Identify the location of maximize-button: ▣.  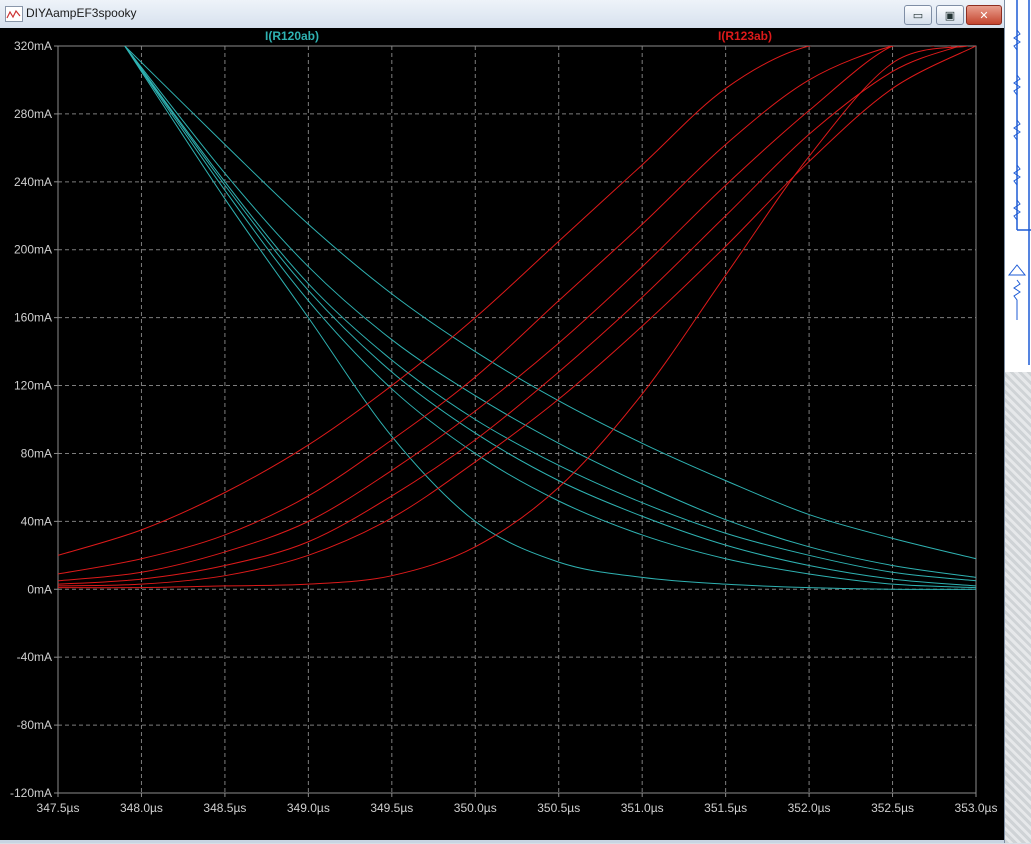
(950, 15).